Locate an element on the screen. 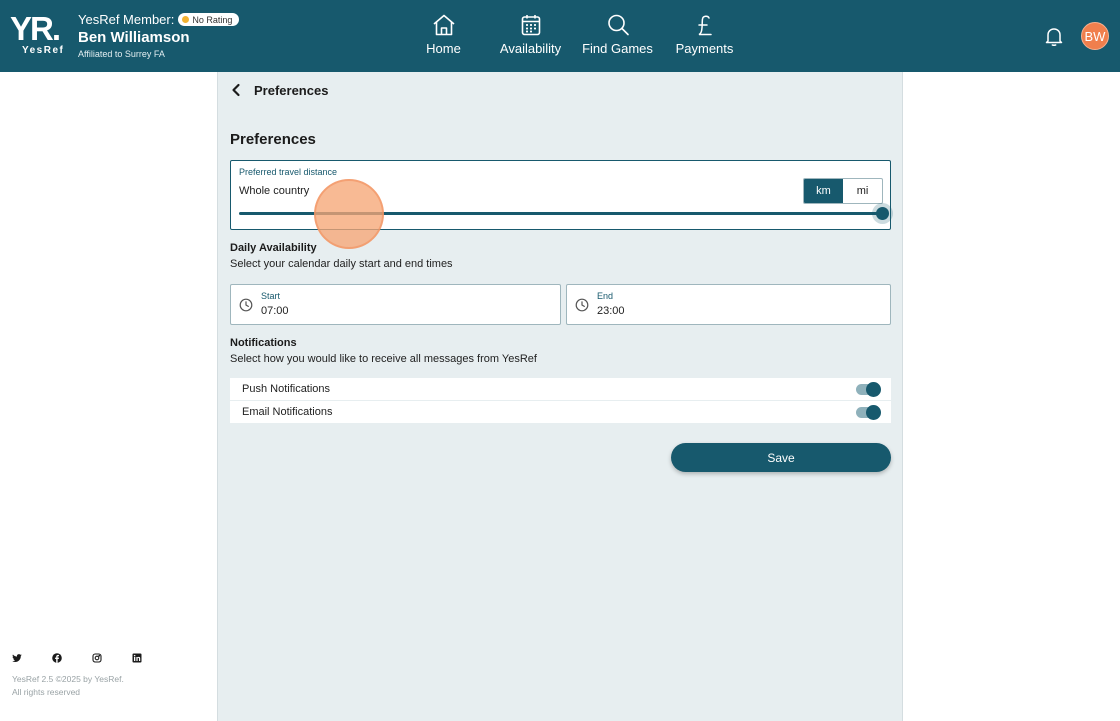 The image size is (1120, 721). calendar-icon is located at coordinates (530, 25).